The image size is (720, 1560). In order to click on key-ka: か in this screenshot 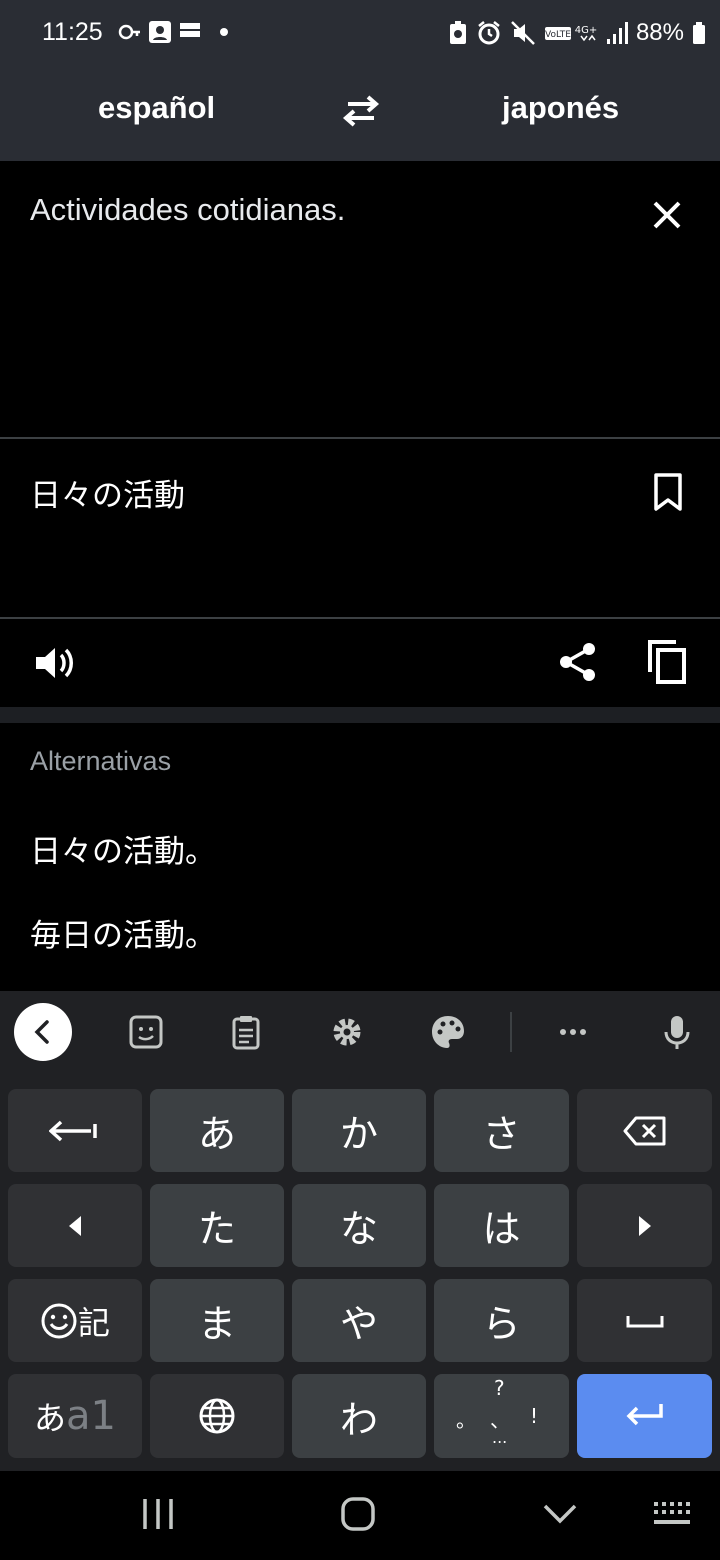, I will do `click(359, 1130)`.